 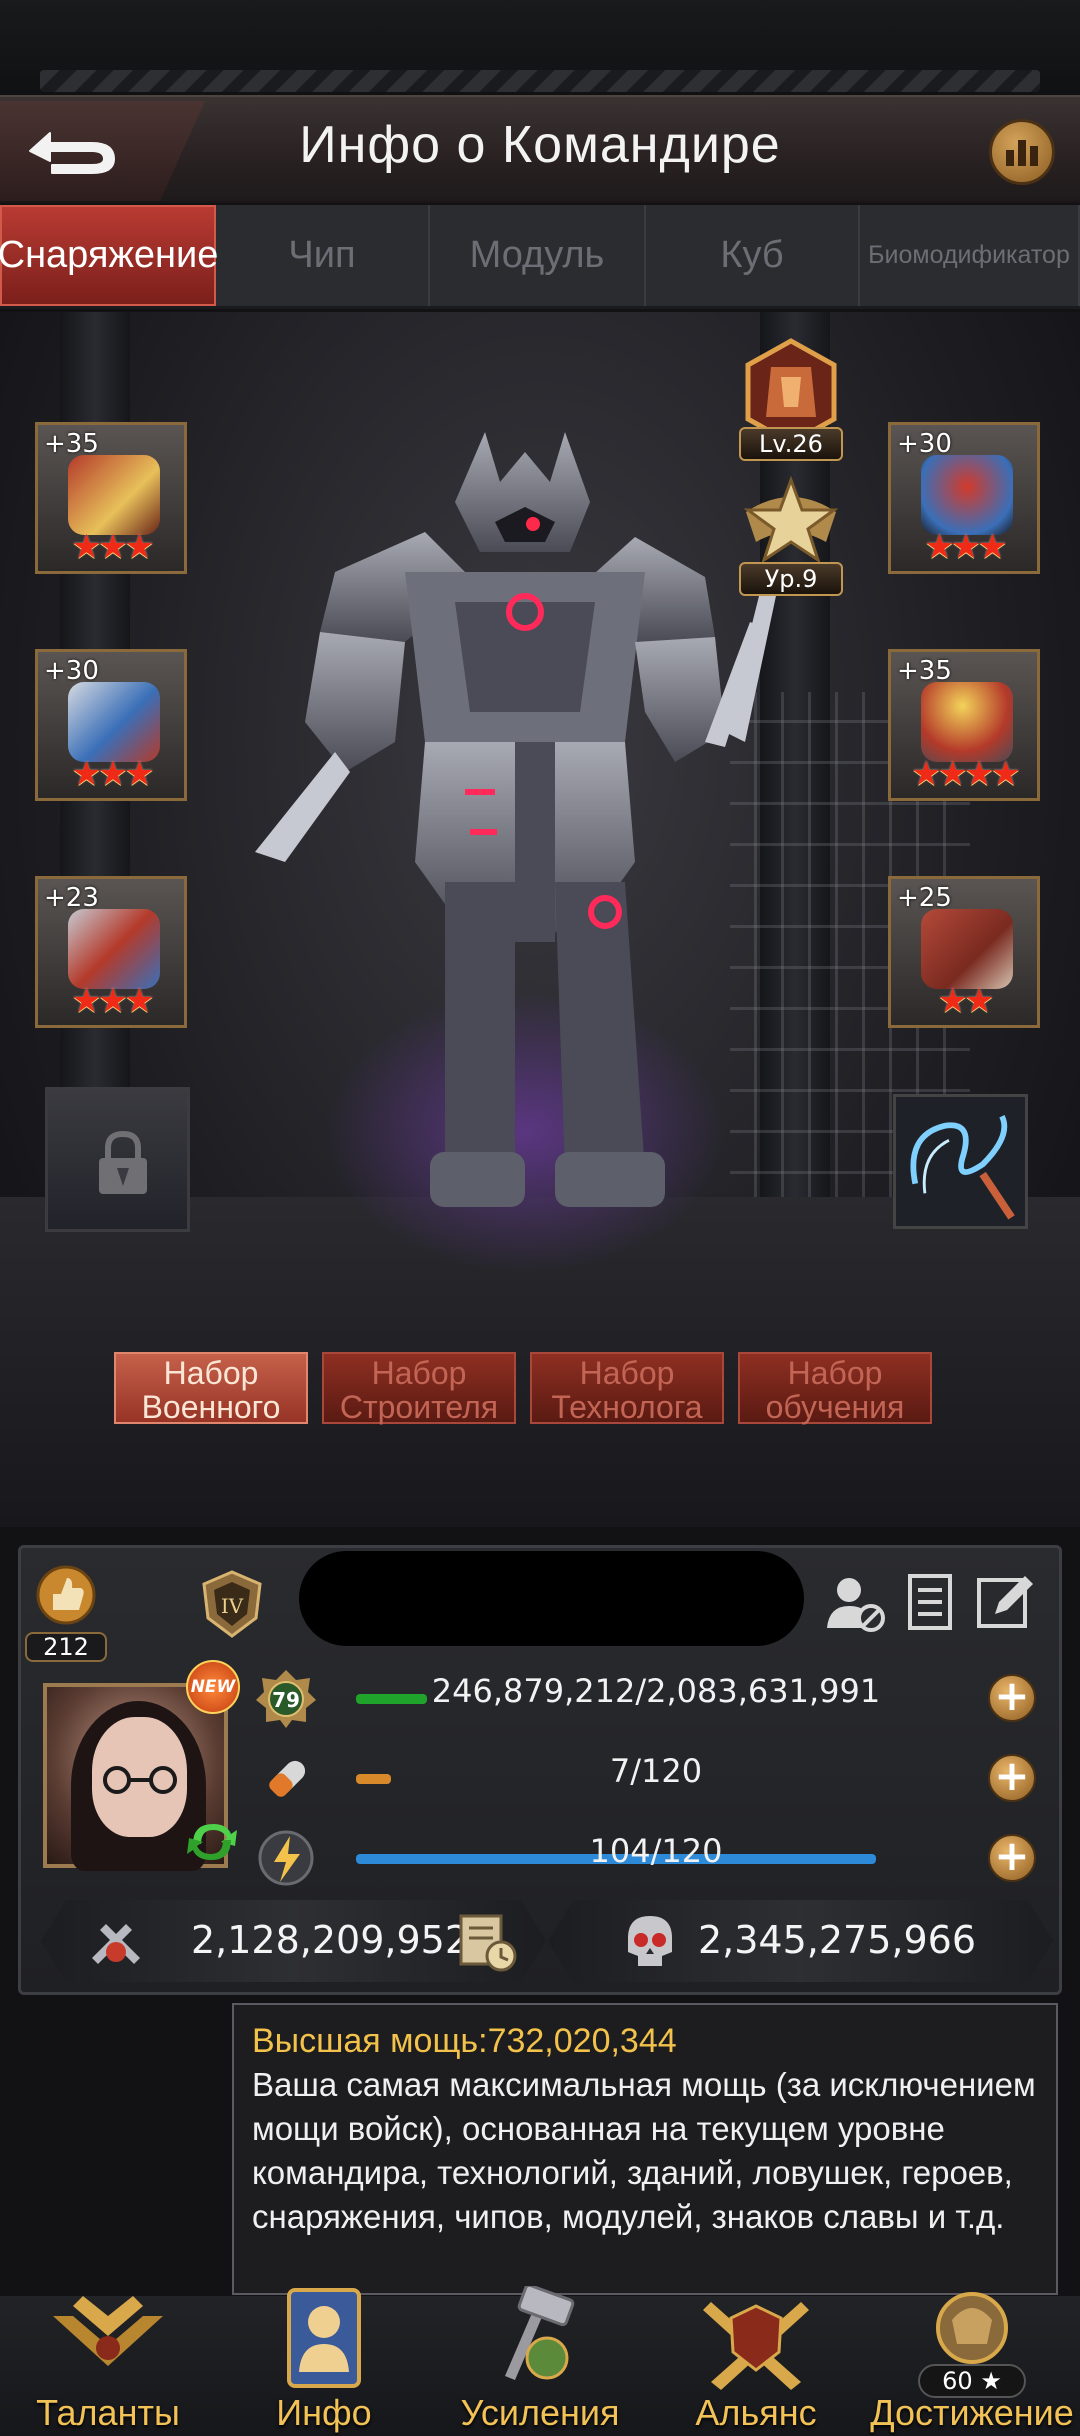 I want to click on energy-row: 104/120 +, so click(x=646, y=1858).